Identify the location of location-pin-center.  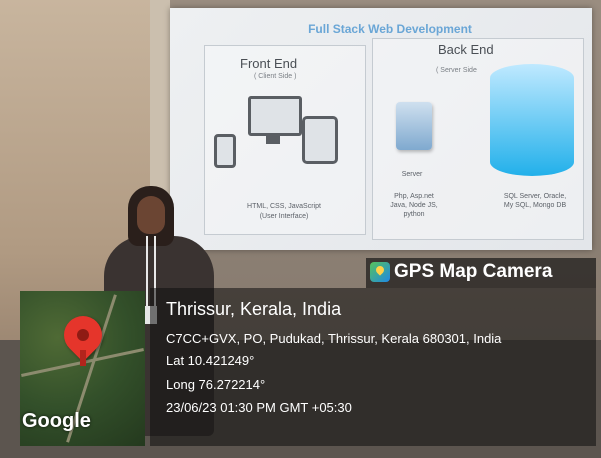
(83, 335).